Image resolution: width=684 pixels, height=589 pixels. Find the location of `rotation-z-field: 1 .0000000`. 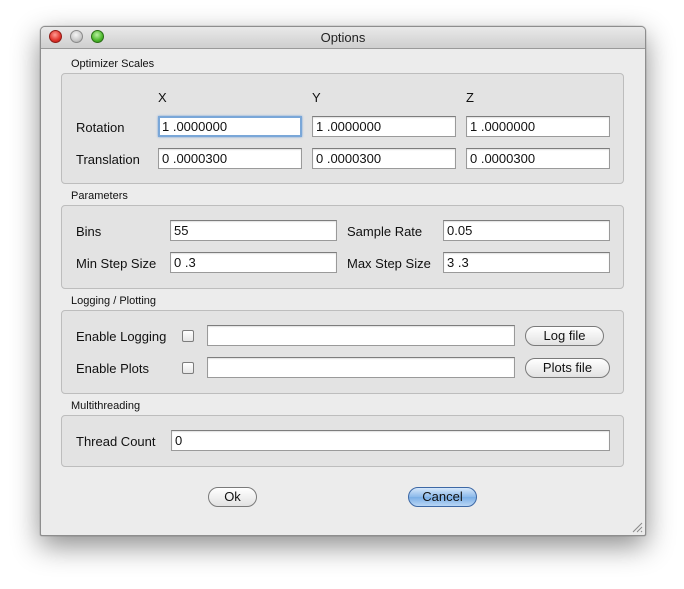

rotation-z-field: 1 .0000000 is located at coordinates (538, 126).